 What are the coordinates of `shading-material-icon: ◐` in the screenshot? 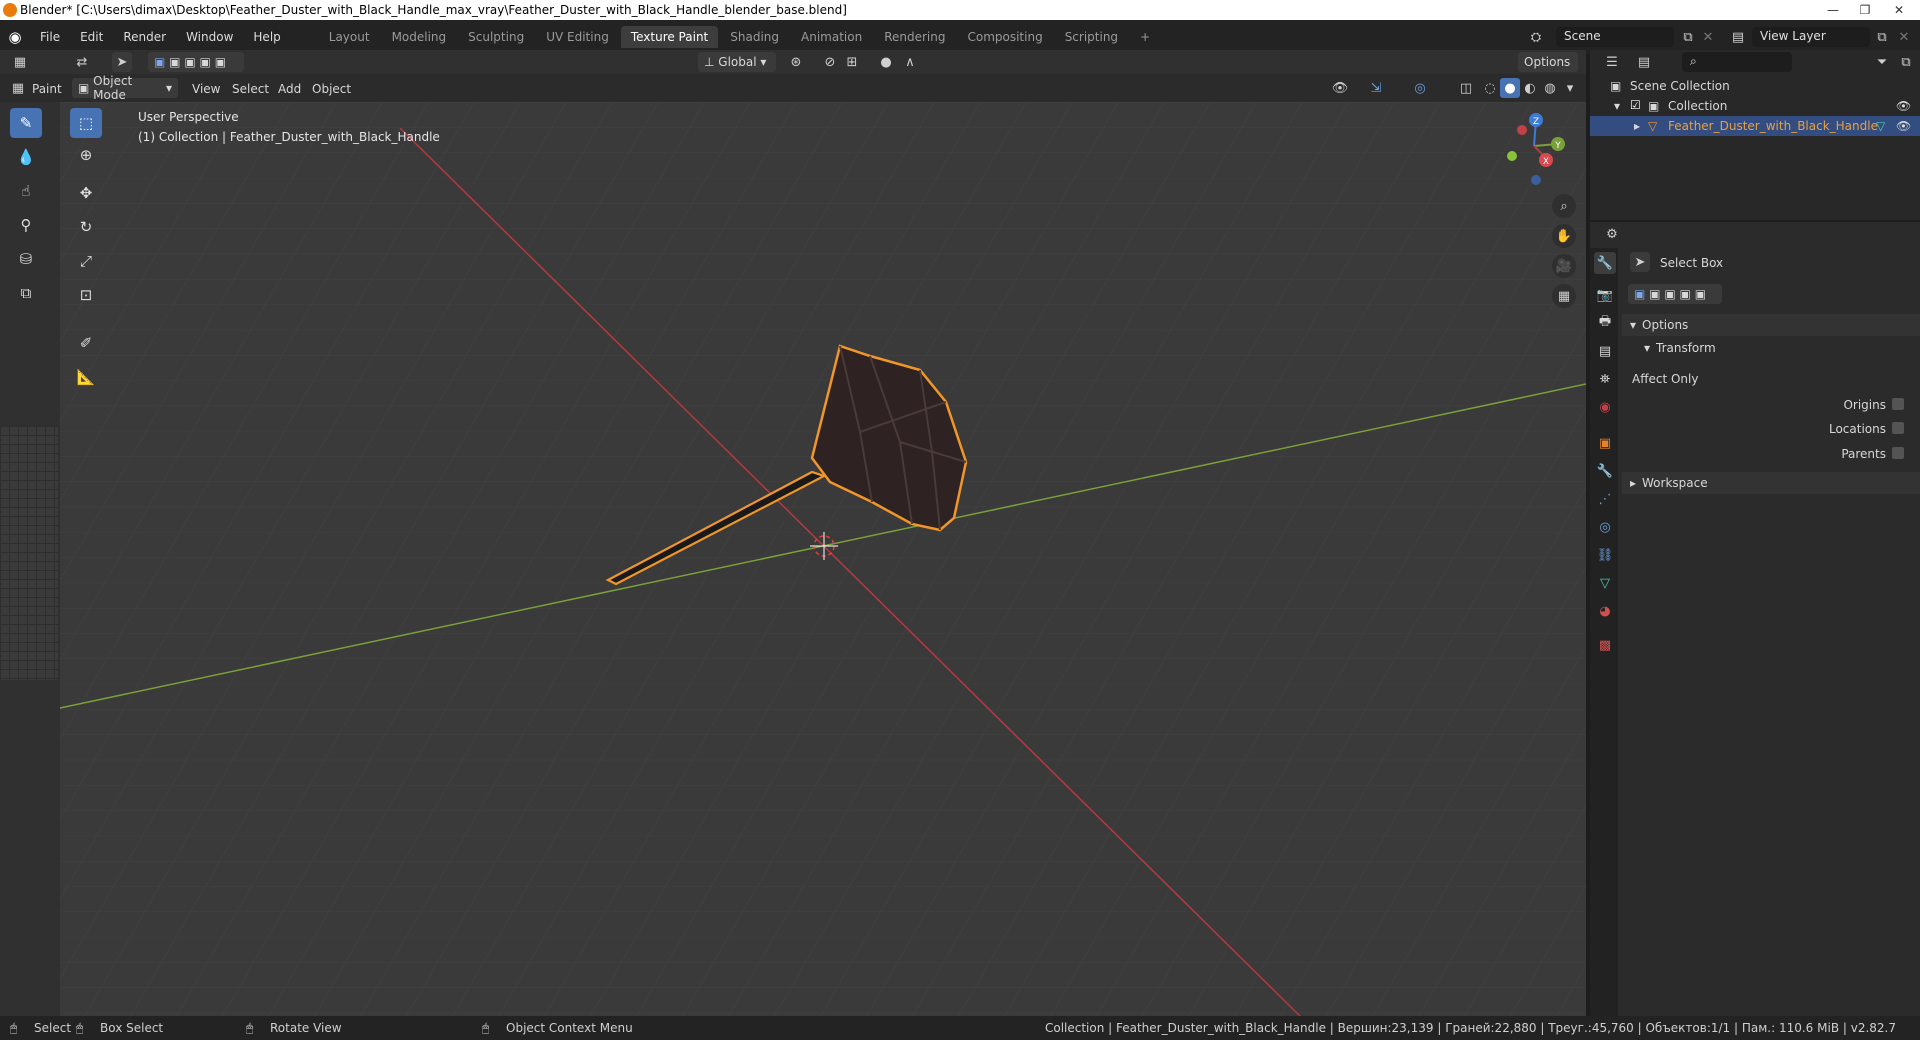 It's located at (1530, 88).